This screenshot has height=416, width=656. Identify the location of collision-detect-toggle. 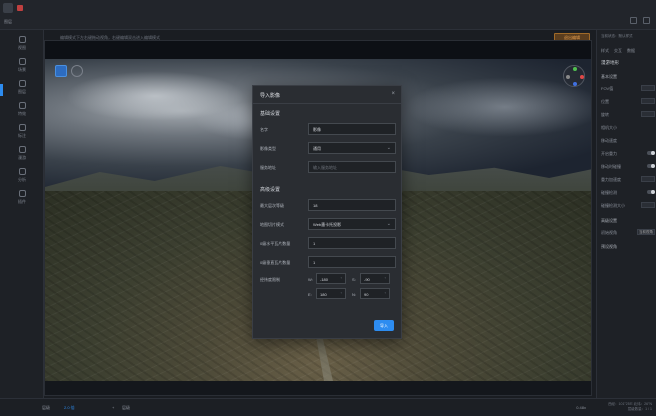
(651, 192).